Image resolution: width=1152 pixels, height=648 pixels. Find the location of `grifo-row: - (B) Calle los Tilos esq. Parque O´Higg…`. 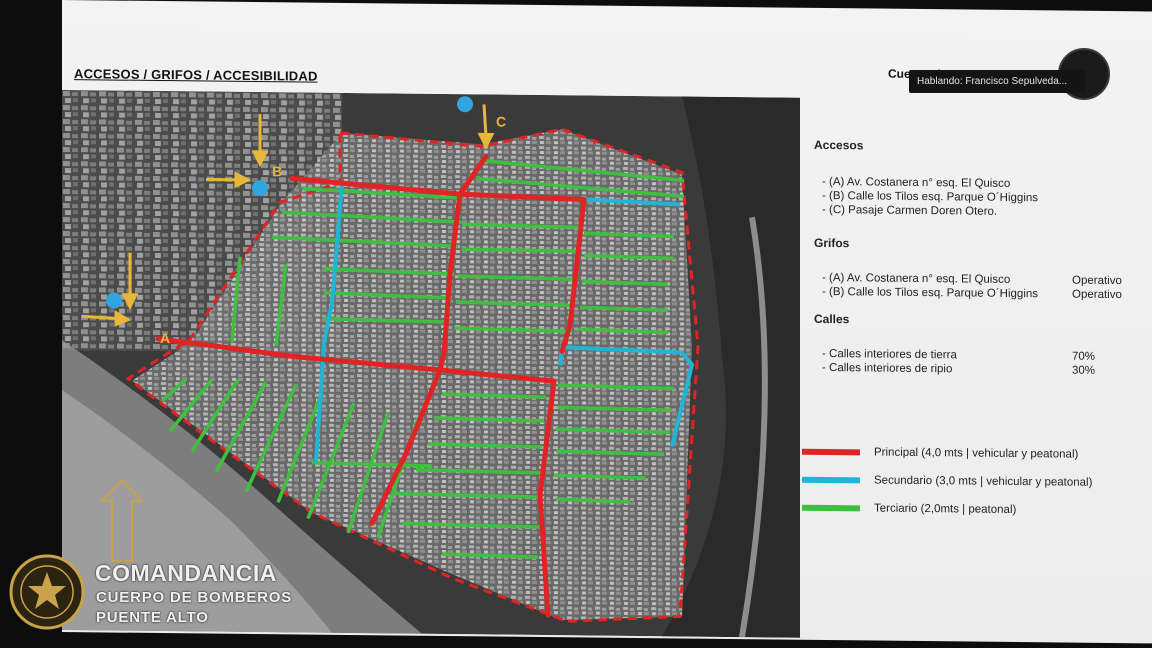

grifo-row: - (B) Calle los Tilos esq. Parque O´Higg… is located at coordinates (978, 293).